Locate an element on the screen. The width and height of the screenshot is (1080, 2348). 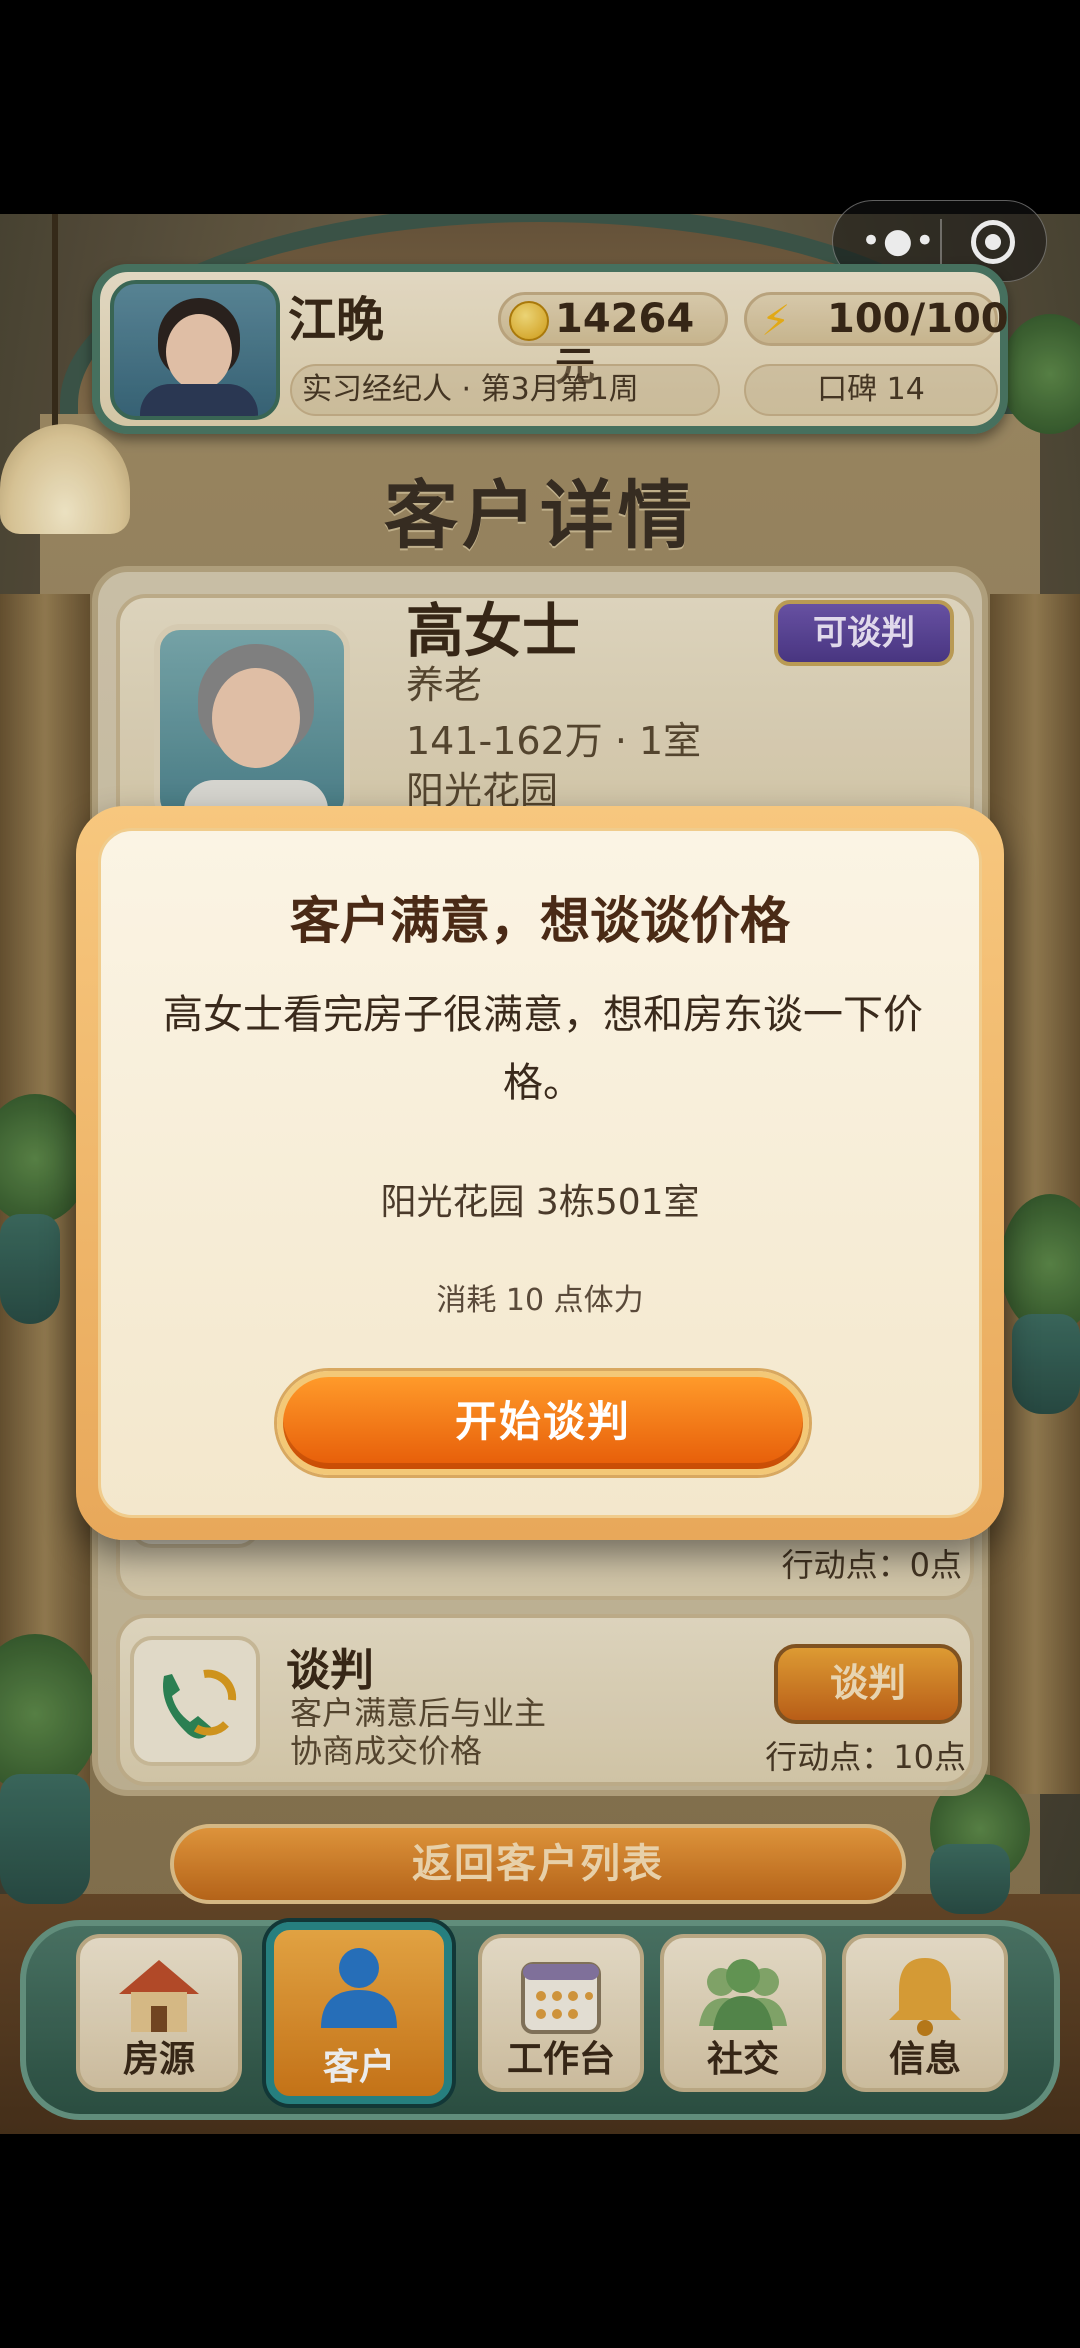
dialog-message: 高女士看完房子很满意，想和房东谈一下价格。 is located at coordinates (543, 1049).